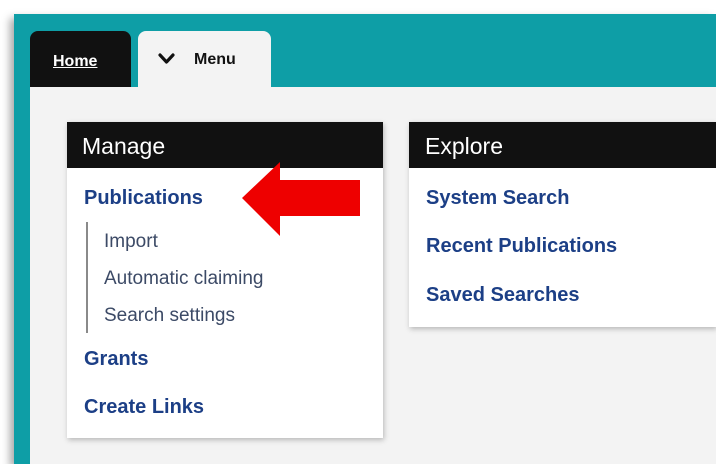  What do you see at coordinates (144, 407) in the screenshot?
I see `create-links-link: Create Links` at bounding box center [144, 407].